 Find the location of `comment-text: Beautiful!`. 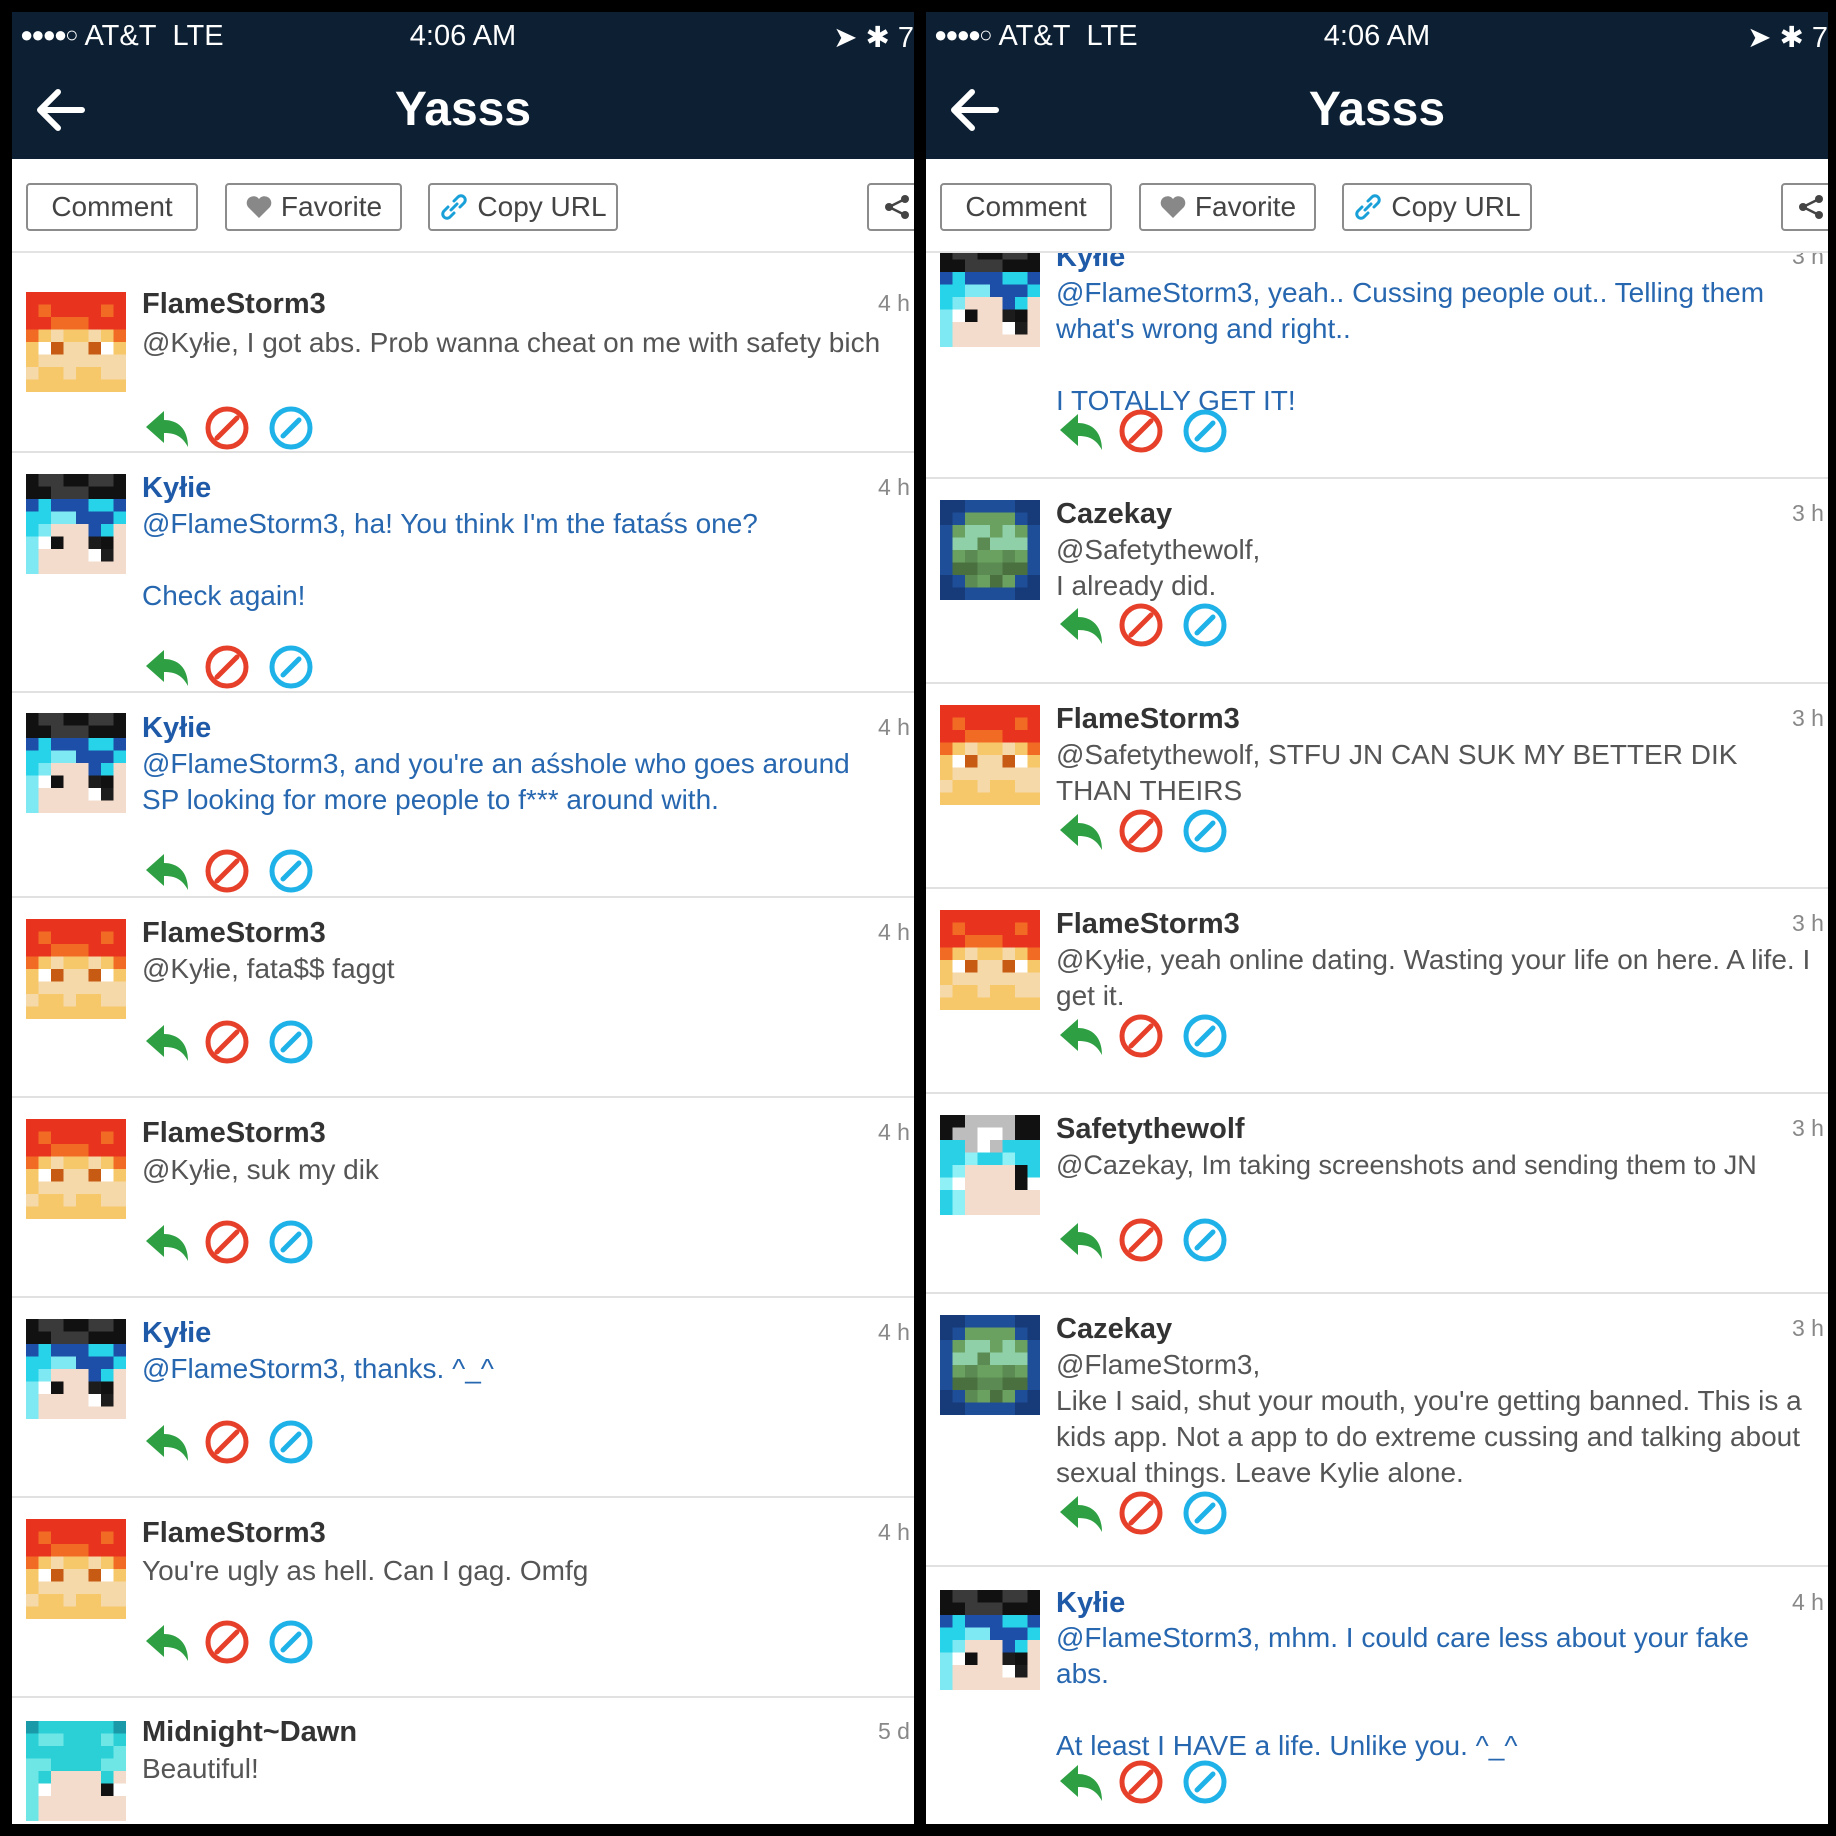

comment-text: Beautiful! is located at coordinates (200, 1768).